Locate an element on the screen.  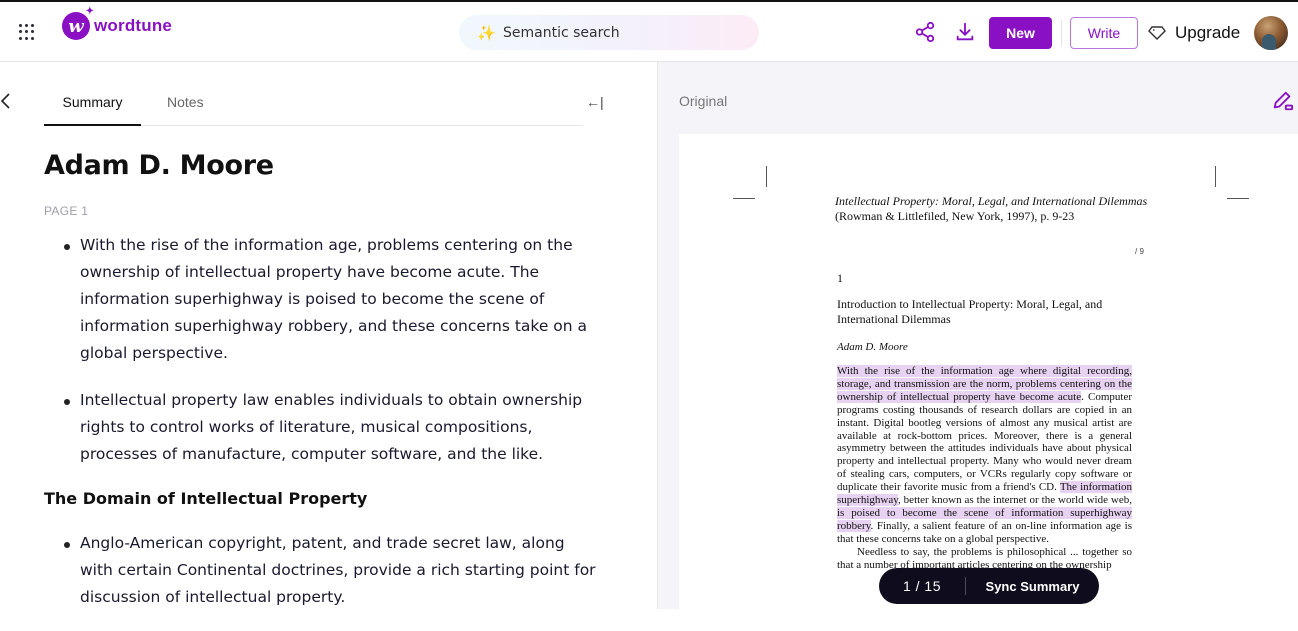
sparkle-icon: ✨ is located at coordinates (486, 33).